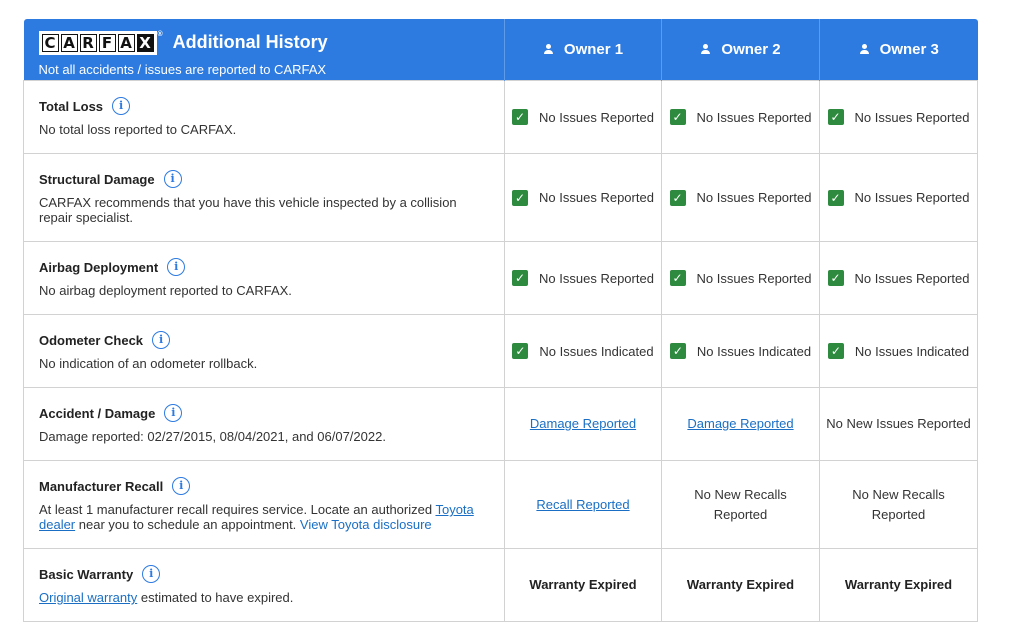 This screenshot has width=1024, height=630. I want to click on owner-status-cell: Recall Reported, so click(583, 504).